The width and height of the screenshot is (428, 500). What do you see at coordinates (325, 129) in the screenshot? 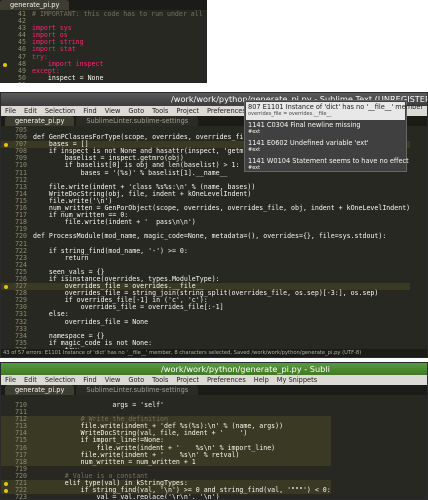
I see `lint-error-item: 1141 C0304 Final newline missing #ext` at bounding box center [325, 129].